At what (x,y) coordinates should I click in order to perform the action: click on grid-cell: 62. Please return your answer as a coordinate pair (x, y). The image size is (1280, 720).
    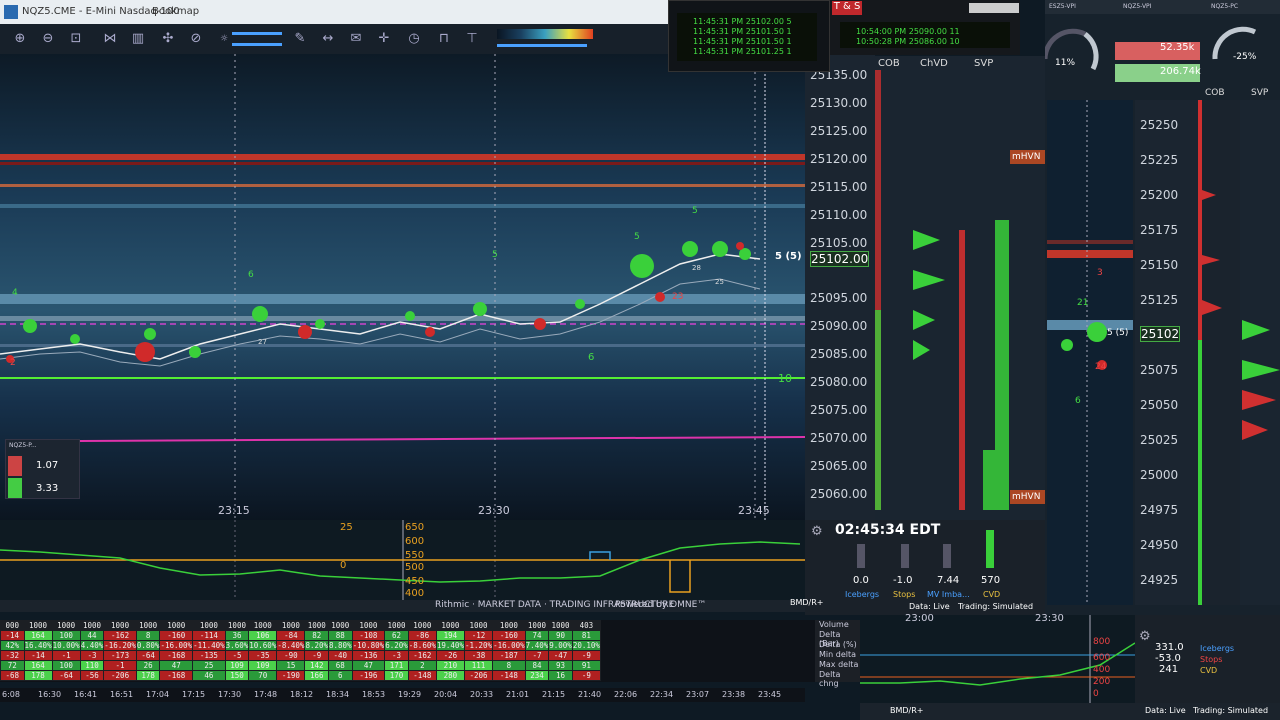
    Looking at the image, I should click on (396, 635).